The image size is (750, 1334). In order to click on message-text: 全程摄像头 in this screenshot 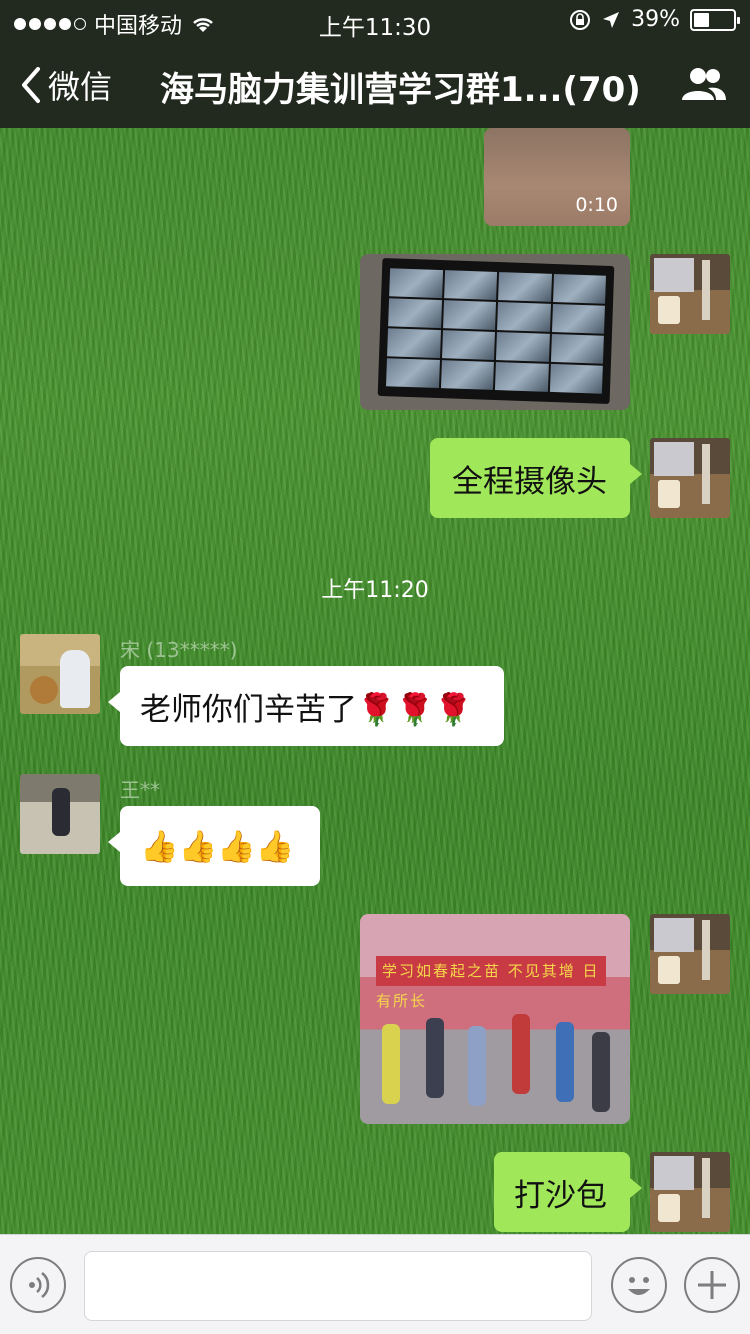, I will do `click(529, 481)`.